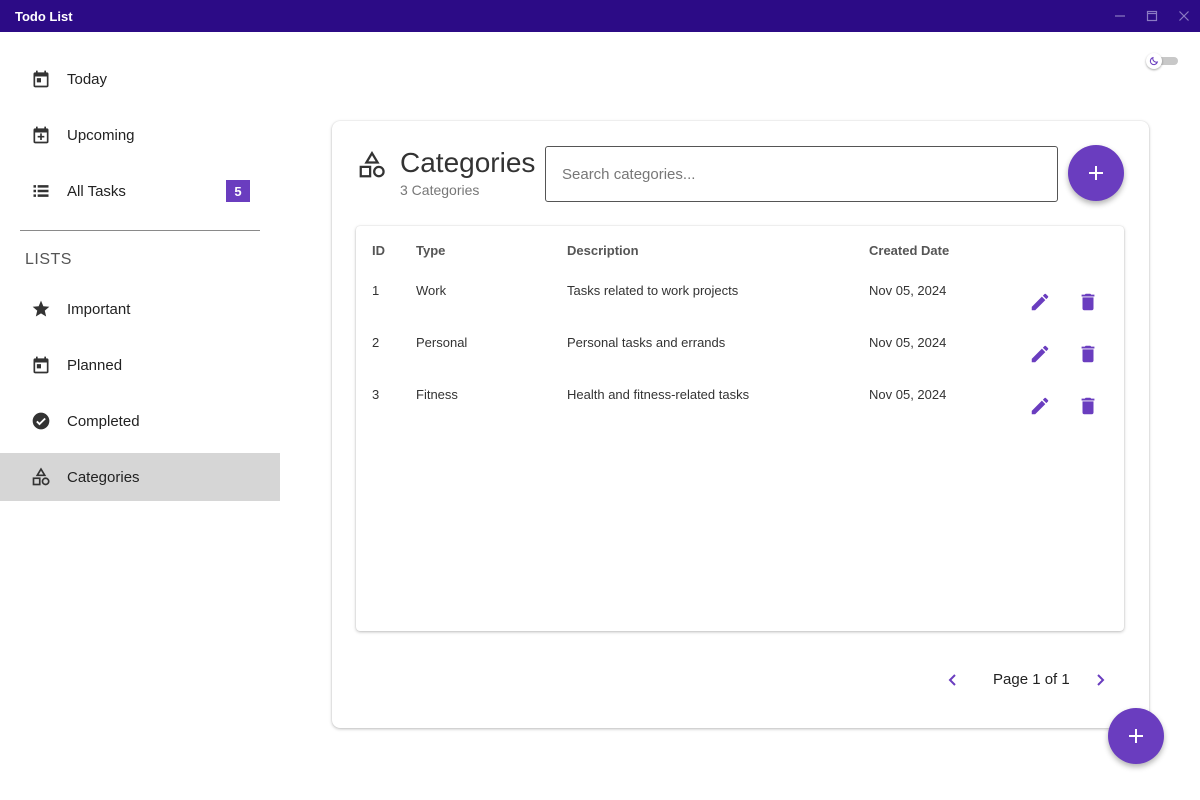  I want to click on sidebar-item-important: Important, so click(140, 309).